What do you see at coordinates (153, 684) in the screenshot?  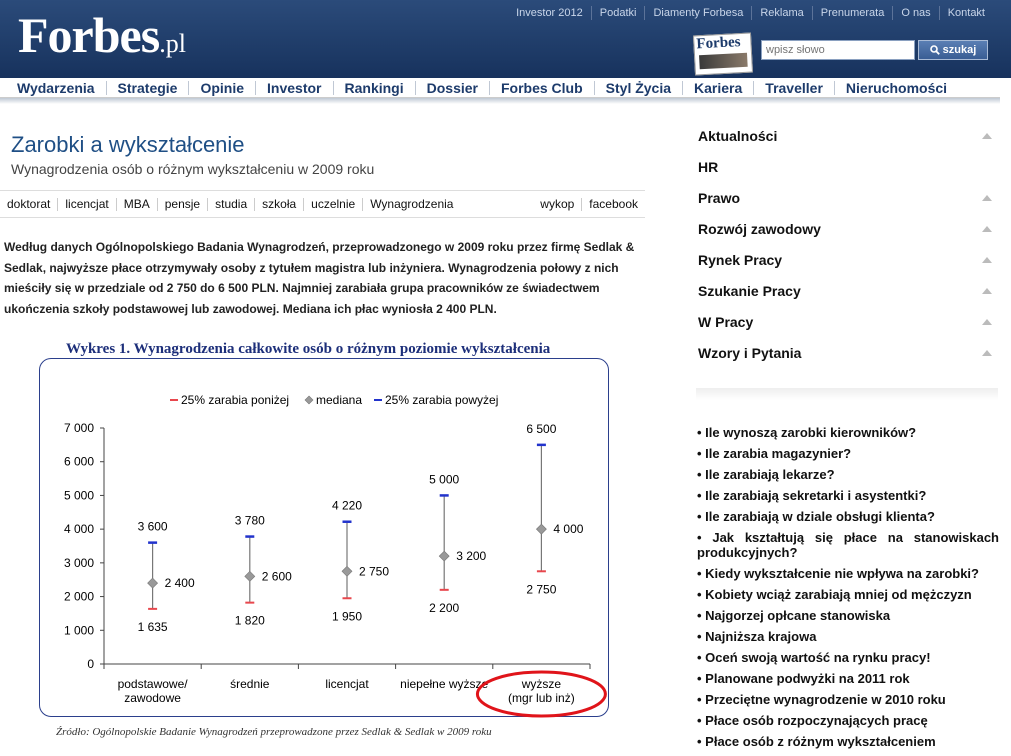 I see `x-category-label: podstawowe/` at bounding box center [153, 684].